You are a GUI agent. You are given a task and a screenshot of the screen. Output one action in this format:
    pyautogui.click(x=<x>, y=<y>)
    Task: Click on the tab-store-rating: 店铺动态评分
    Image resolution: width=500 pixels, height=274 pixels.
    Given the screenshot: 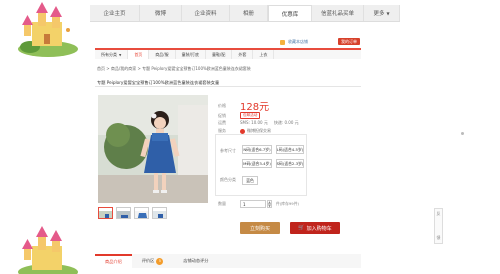 What is the action you would take?
    pyautogui.click(x=195, y=261)
    